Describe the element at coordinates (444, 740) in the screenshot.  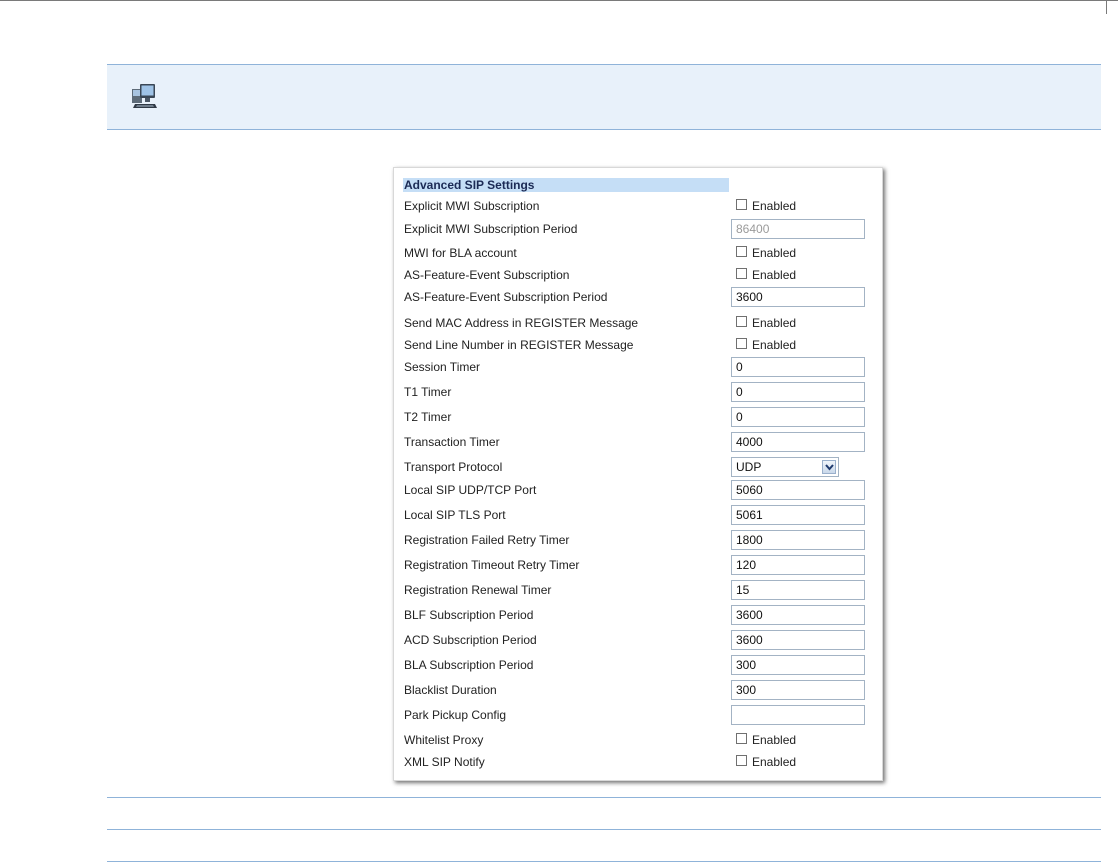
I see `setting-label: Whitelist Proxy` at that location.